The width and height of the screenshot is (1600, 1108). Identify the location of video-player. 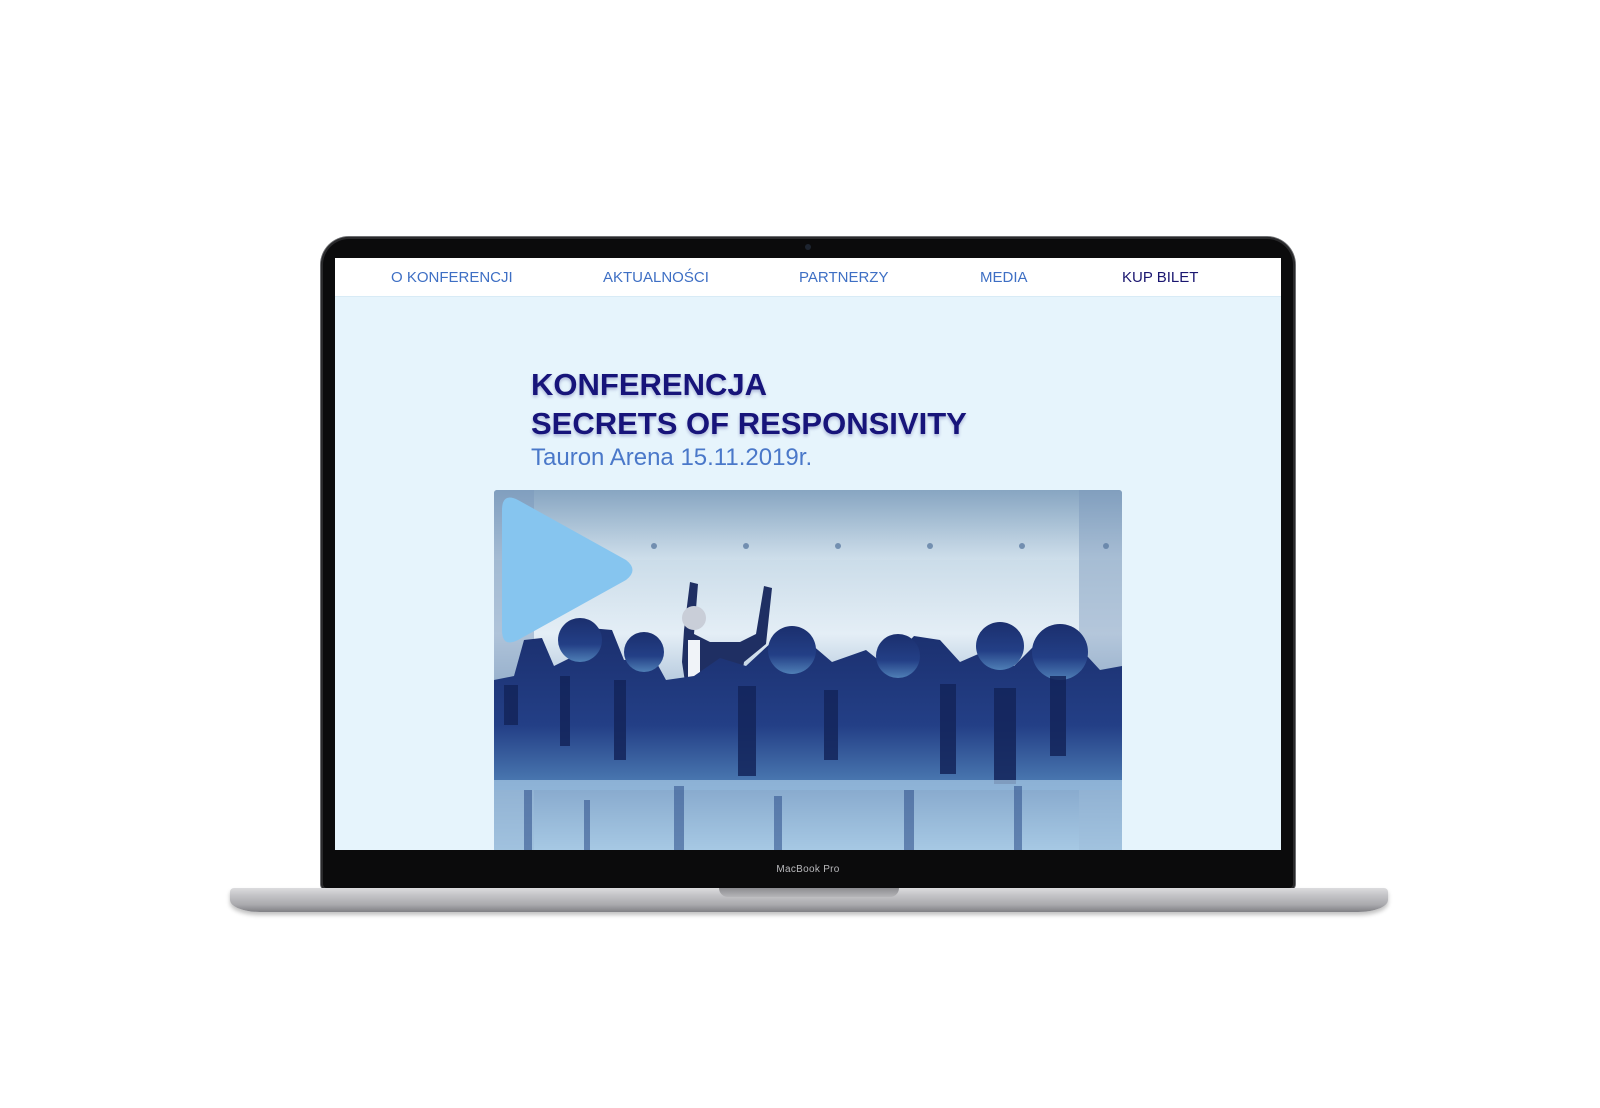
(808, 670).